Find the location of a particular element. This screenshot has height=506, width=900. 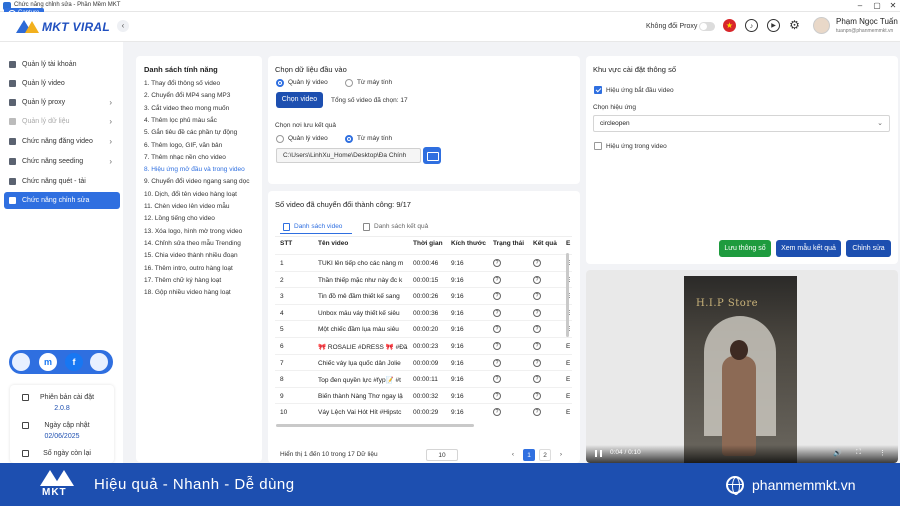

sidebar-item-accounts: Quản lý tài khoản is located at coordinates (62, 64).